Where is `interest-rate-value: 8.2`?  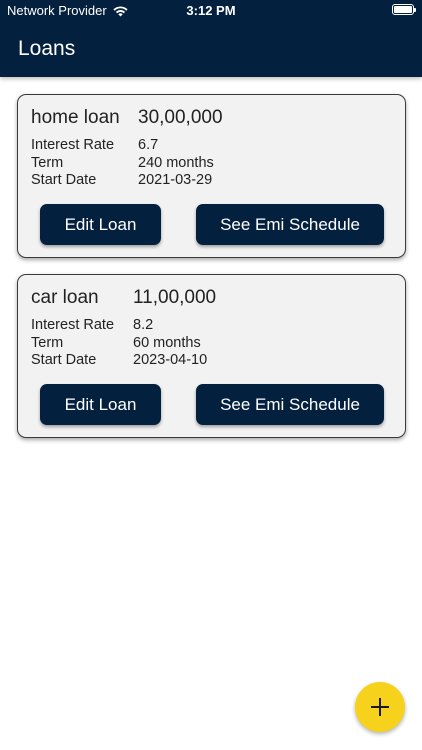
interest-rate-value: 8.2 is located at coordinates (143, 325).